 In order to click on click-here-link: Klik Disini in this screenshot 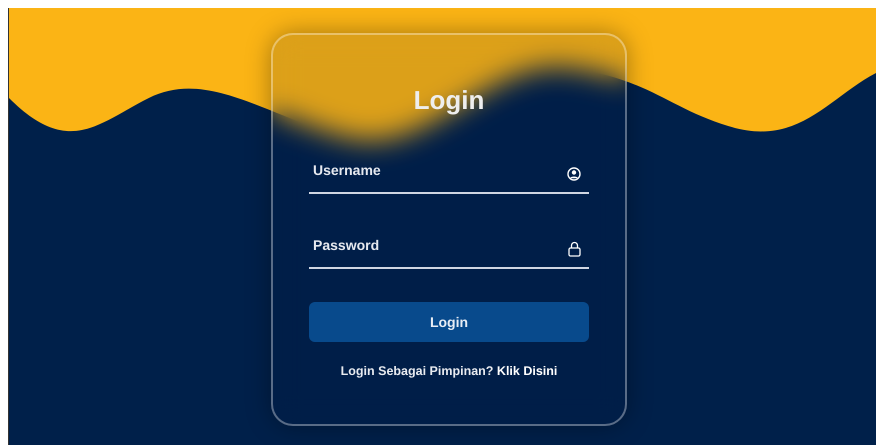, I will do `click(527, 371)`.